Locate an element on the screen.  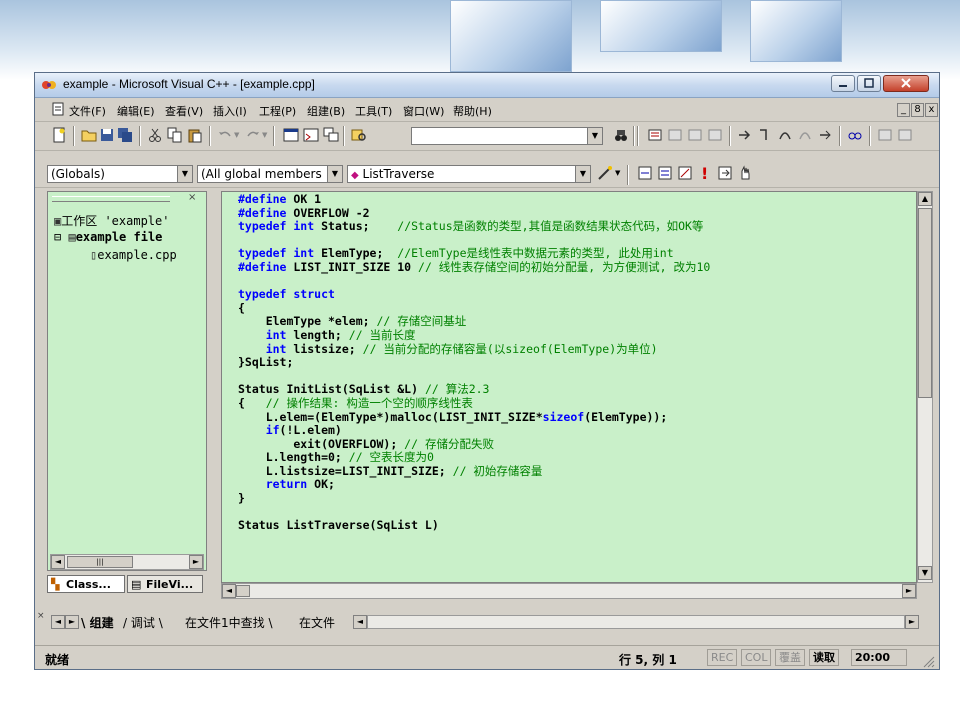
scroll-thumb: ||| is located at coordinates (100, 562).